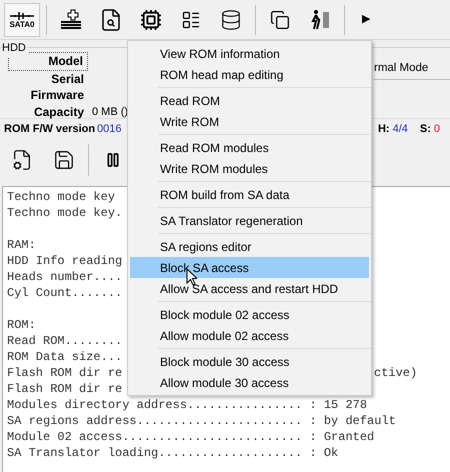 The height and width of the screenshot is (472, 450). Describe the element at coordinates (250, 100) in the screenshot. I see `menu-item: Read ROM` at that location.